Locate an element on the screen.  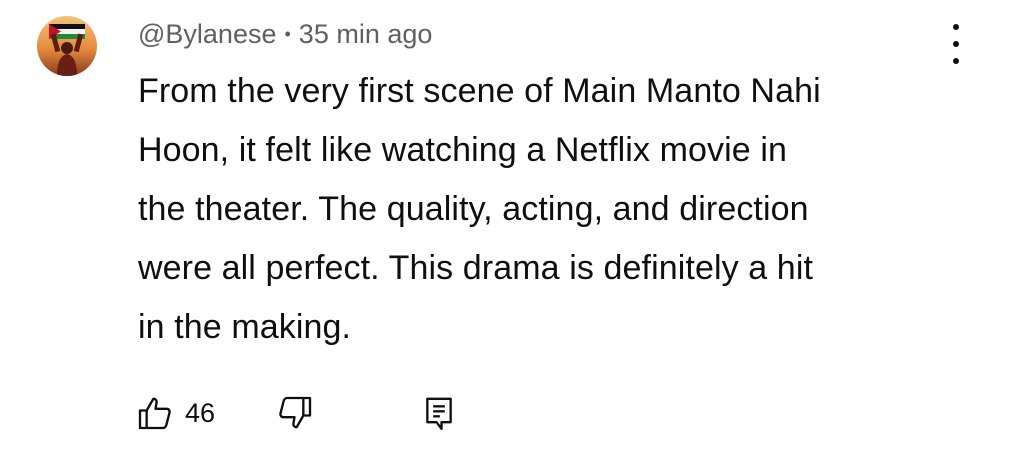
thumb-down-icon is located at coordinates (295, 412).